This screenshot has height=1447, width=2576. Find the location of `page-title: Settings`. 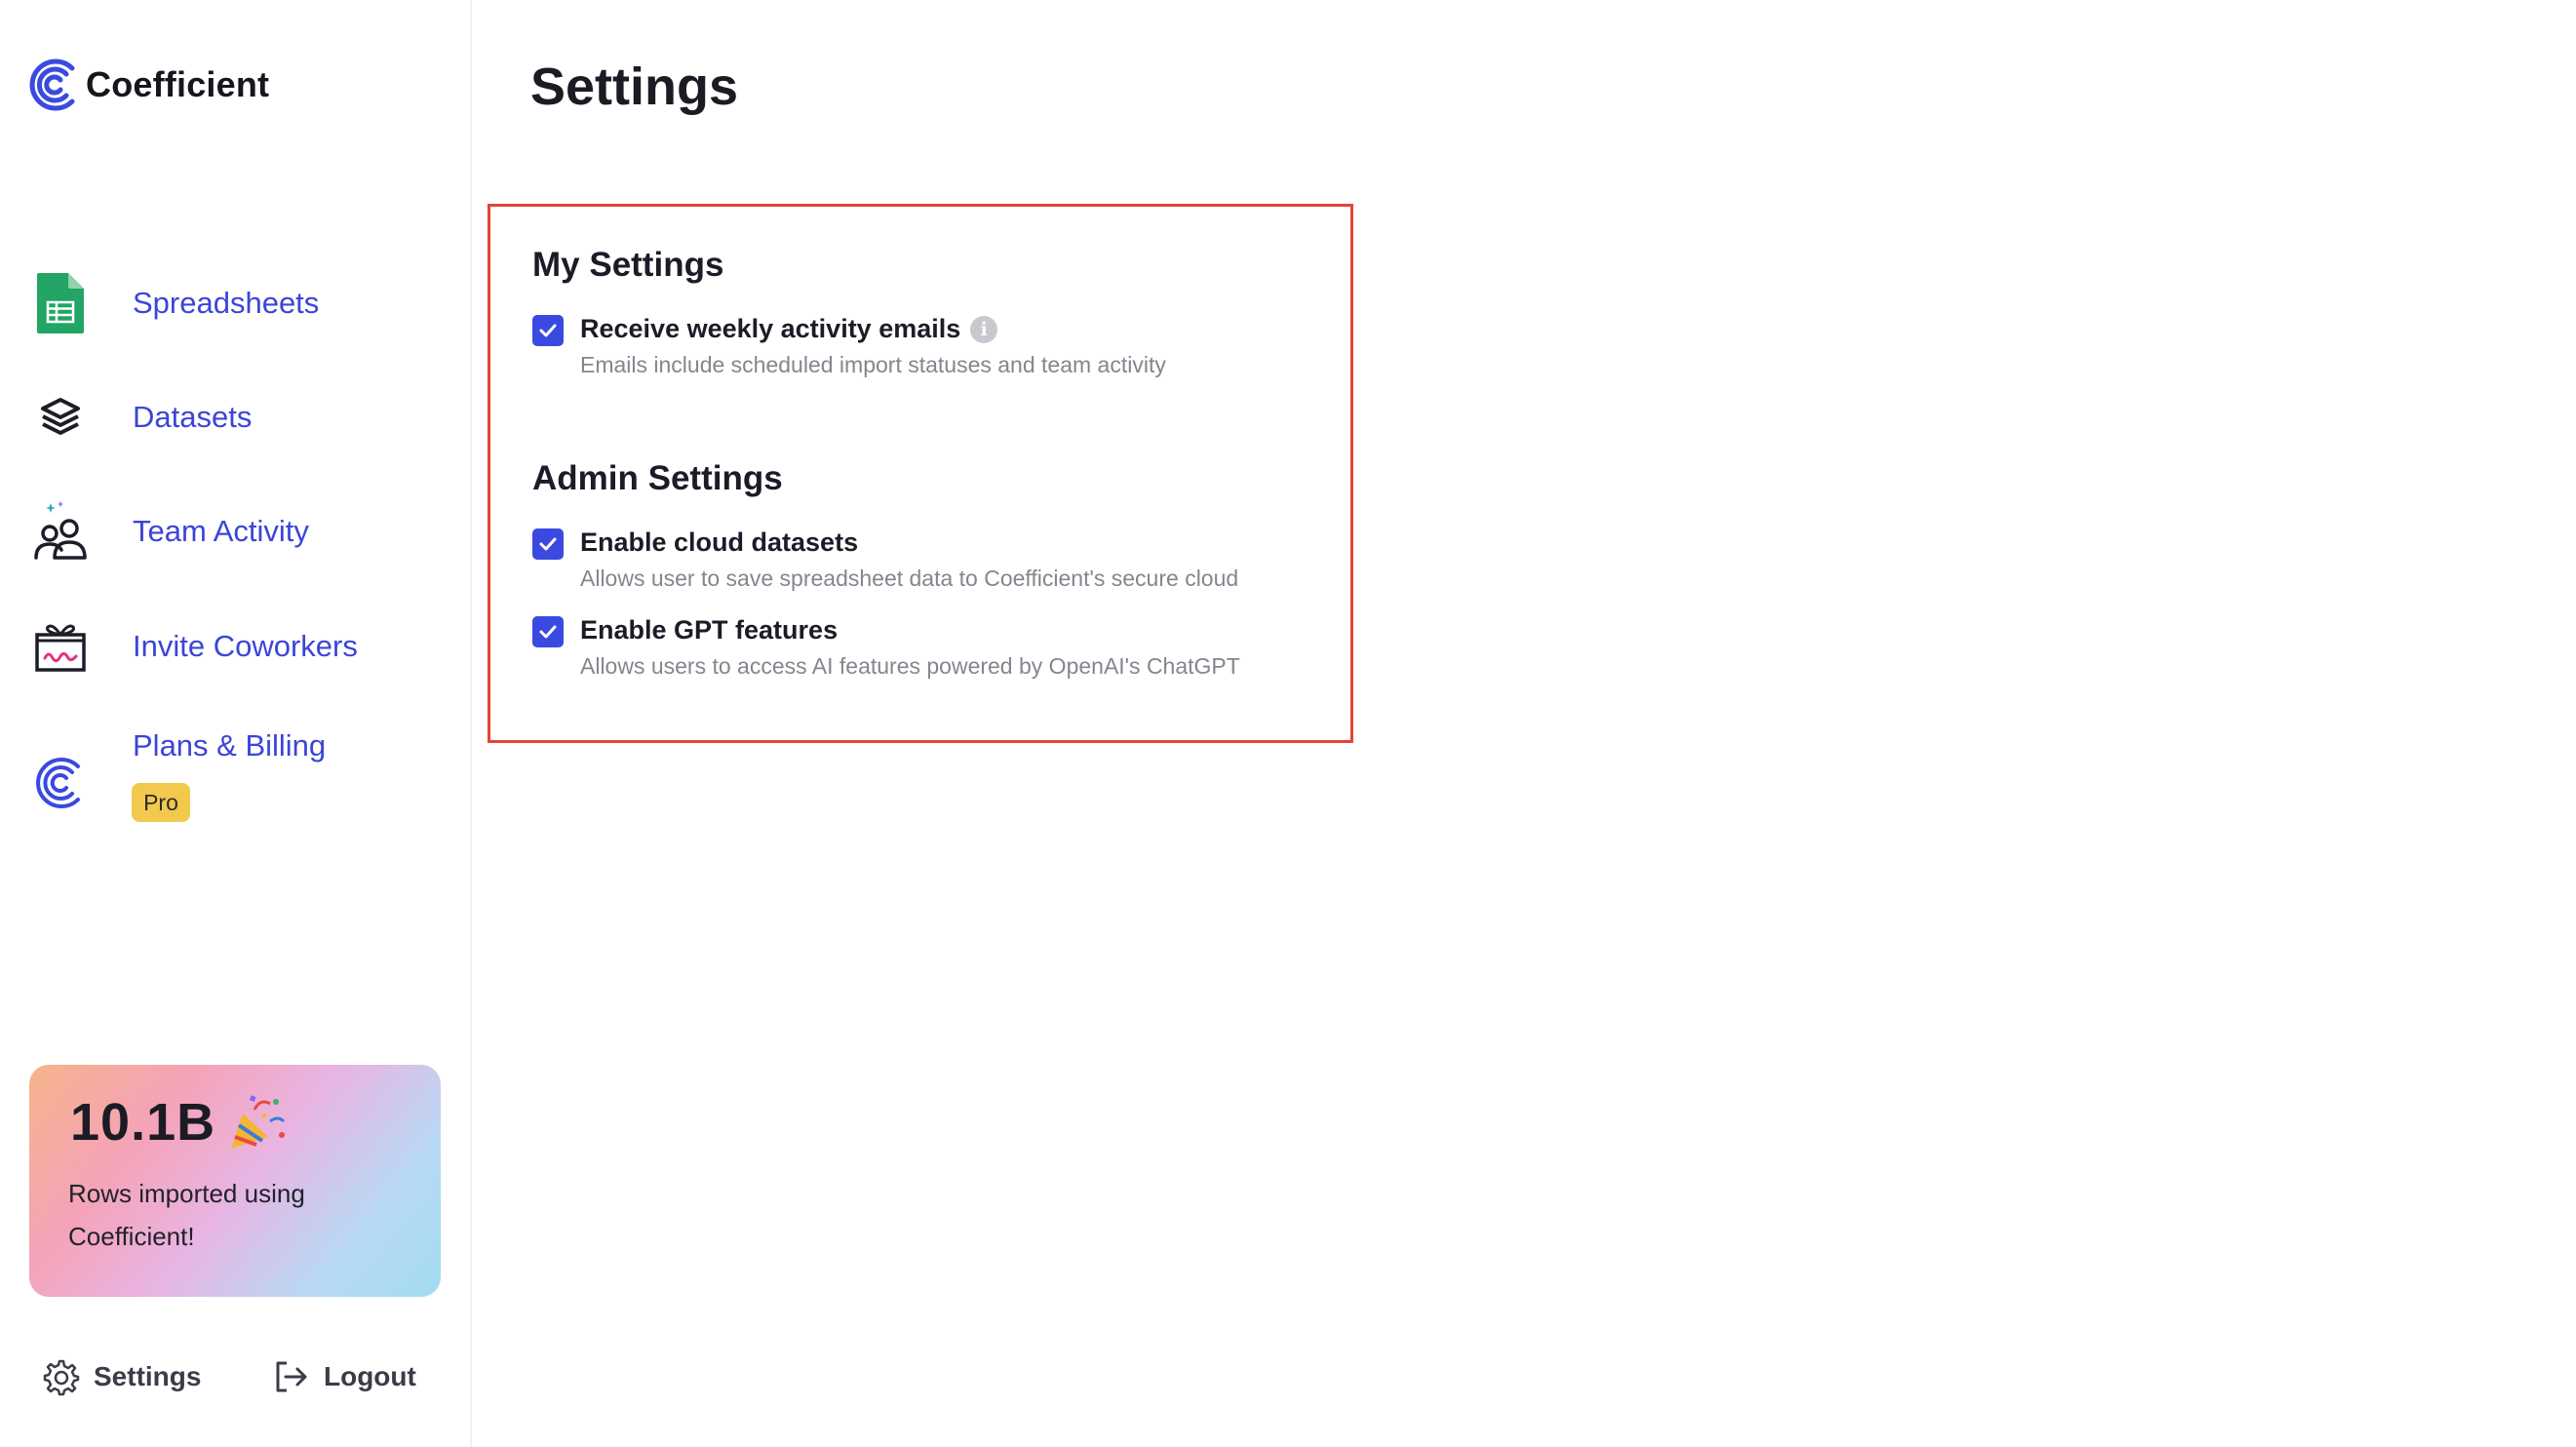

page-title: Settings is located at coordinates (634, 87).